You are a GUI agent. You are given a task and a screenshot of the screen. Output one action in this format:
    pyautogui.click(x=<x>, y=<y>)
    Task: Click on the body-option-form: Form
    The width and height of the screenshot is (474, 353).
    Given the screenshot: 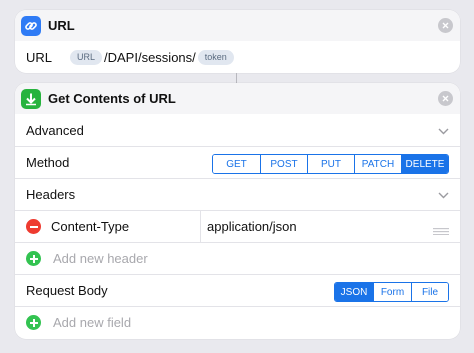 What is the action you would take?
    pyautogui.click(x=392, y=292)
    